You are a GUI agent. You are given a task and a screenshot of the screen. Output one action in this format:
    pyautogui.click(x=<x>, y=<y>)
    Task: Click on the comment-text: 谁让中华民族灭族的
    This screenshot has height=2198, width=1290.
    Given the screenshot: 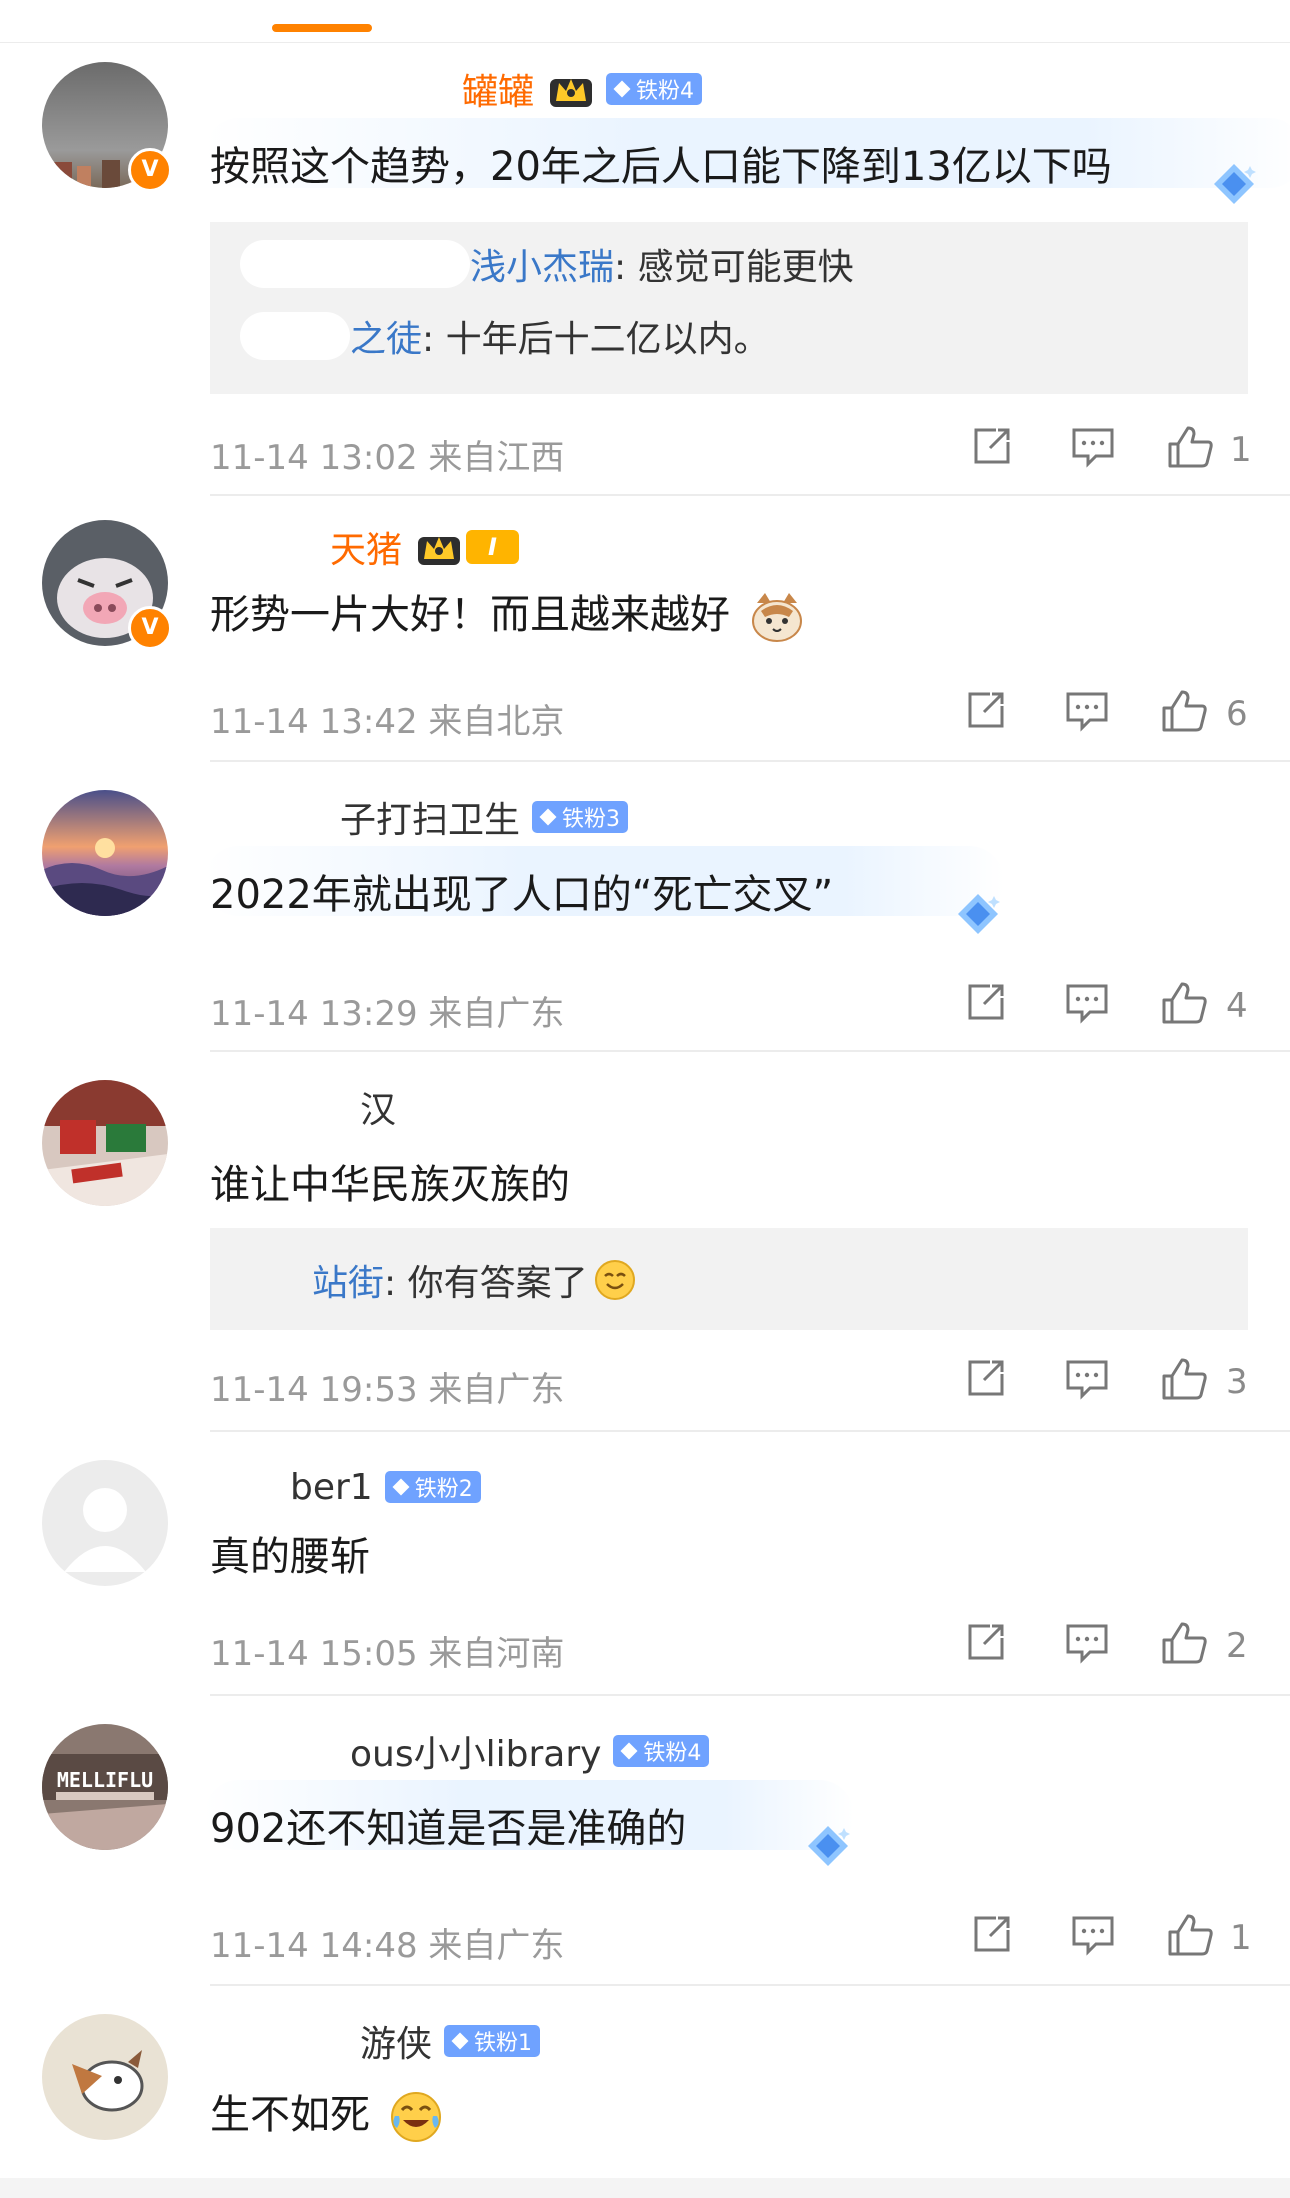 What is the action you would take?
    pyautogui.click(x=390, y=1185)
    